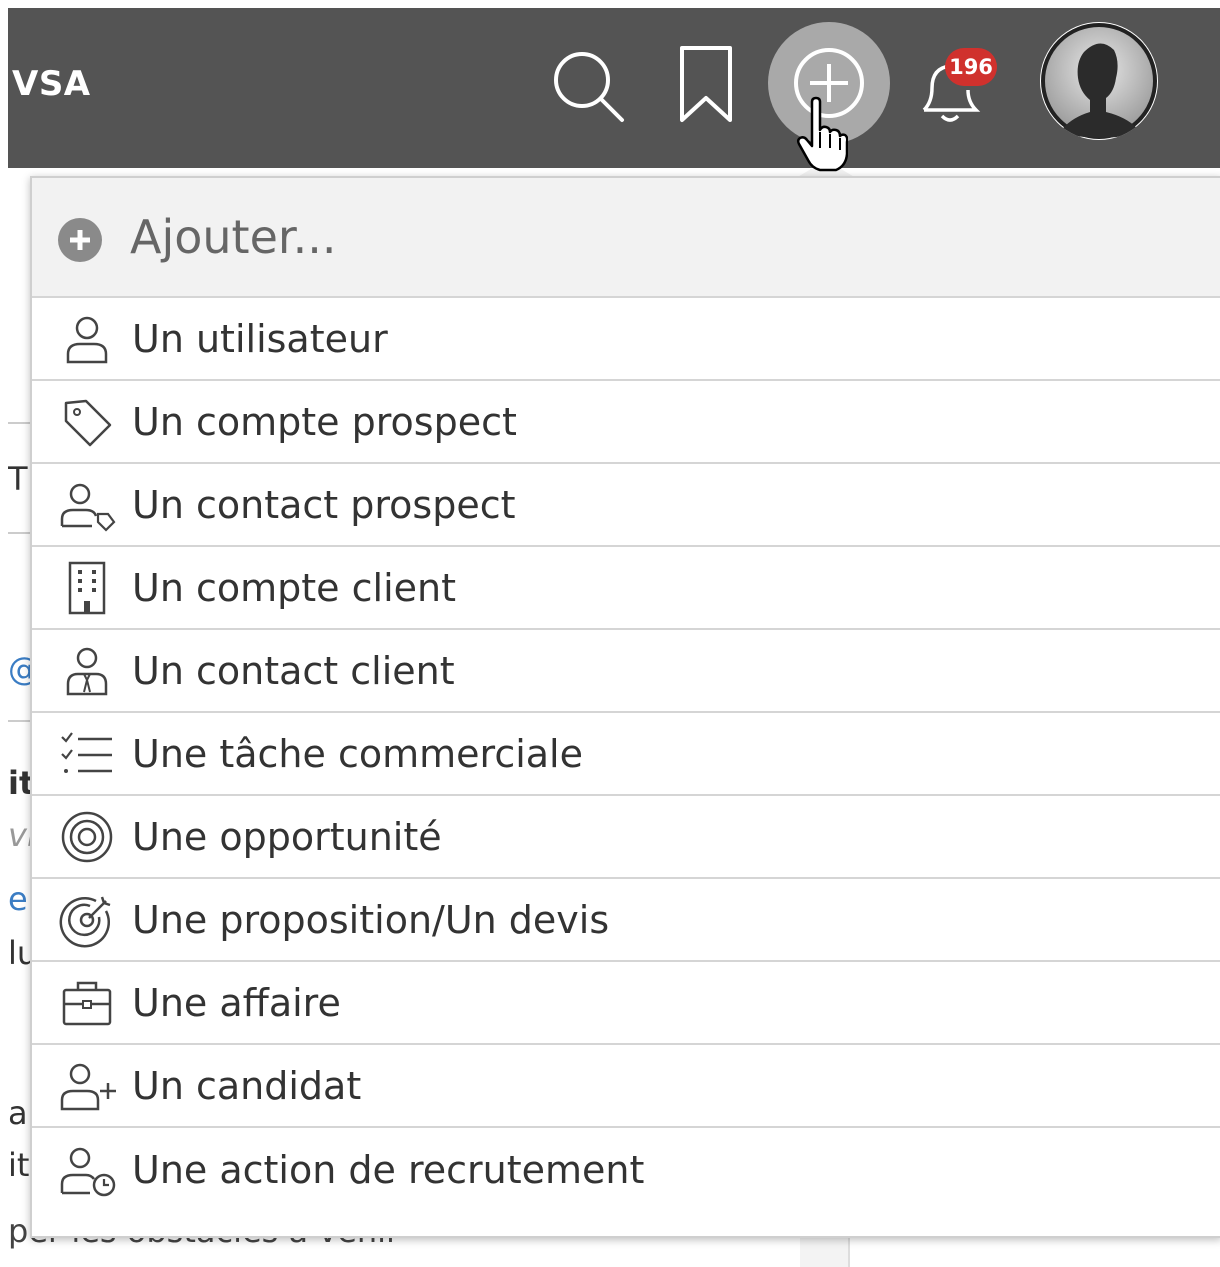 This screenshot has width=1220, height=1267. What do you see at coordinates (293, 670) in the screenshot?
I see `menu-item-label: Un contact client` at bounding box center [293, 670].